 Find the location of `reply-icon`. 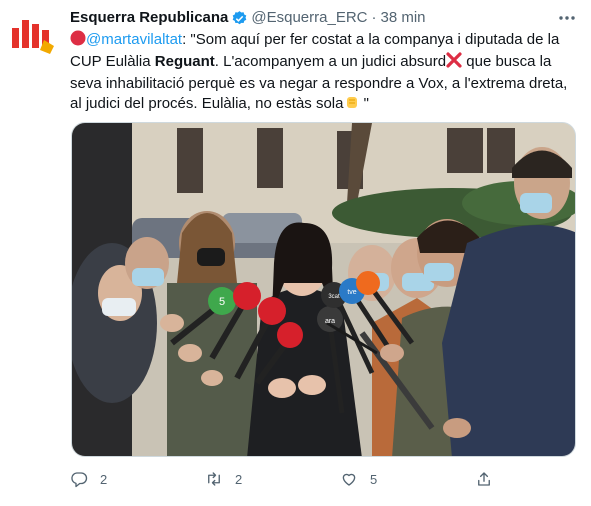

reply-icon is located at coordinates (79, 480).